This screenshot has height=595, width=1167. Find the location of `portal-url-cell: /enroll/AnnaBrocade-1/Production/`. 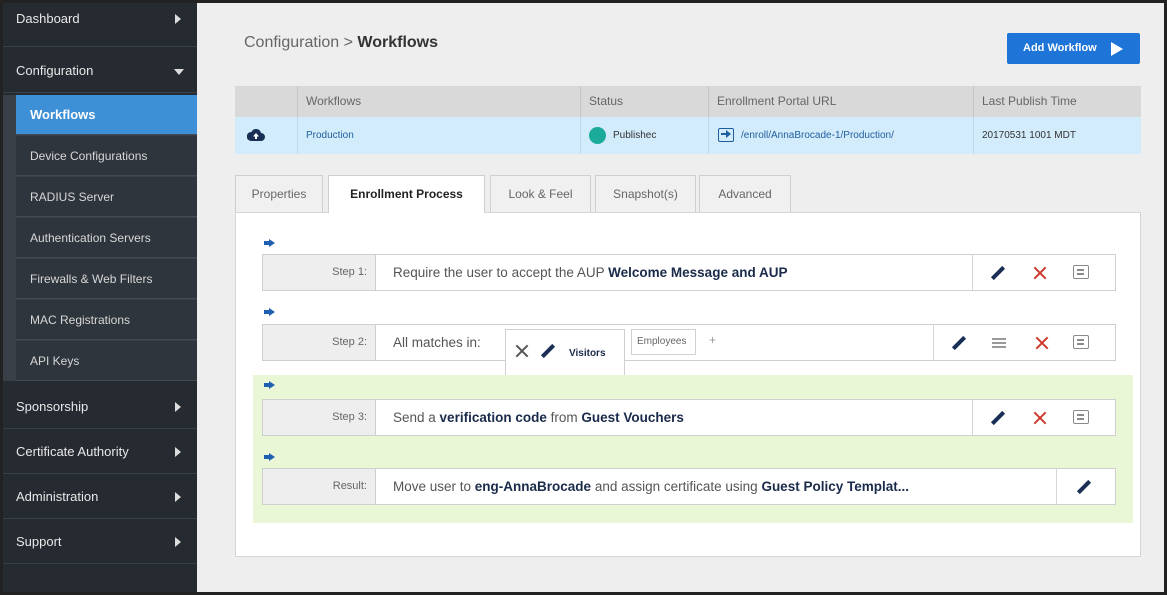

portal-url-cell: /enroll/AnnaBrocade-1/Production/ is located at coordinates (840, 135).